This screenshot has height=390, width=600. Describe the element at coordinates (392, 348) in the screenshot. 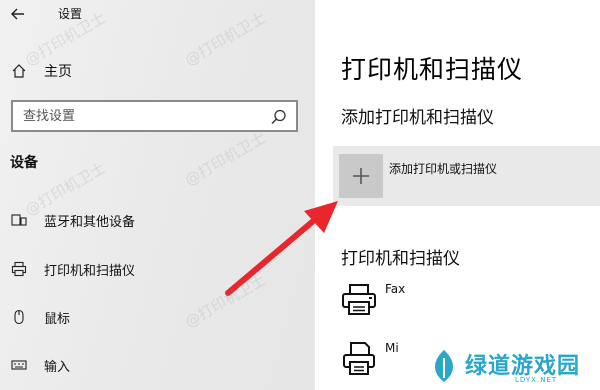

I see `printer-name: Mi` at that location.